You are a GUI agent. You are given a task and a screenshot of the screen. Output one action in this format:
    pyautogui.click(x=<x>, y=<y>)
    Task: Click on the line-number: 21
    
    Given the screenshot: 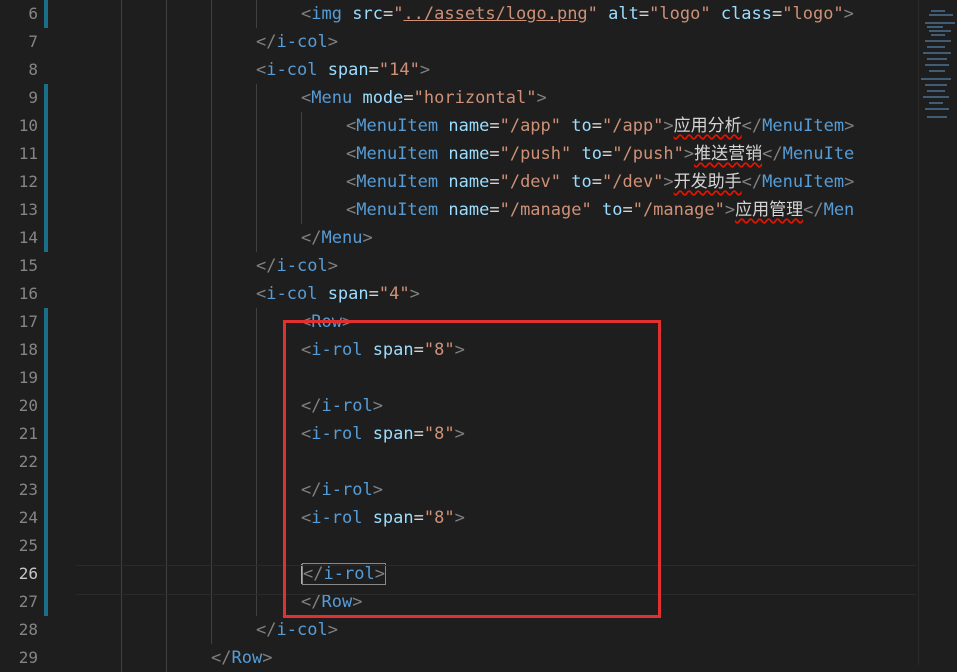 What is the action you would take?
    pyautogui.click(x=28, y=433)
    